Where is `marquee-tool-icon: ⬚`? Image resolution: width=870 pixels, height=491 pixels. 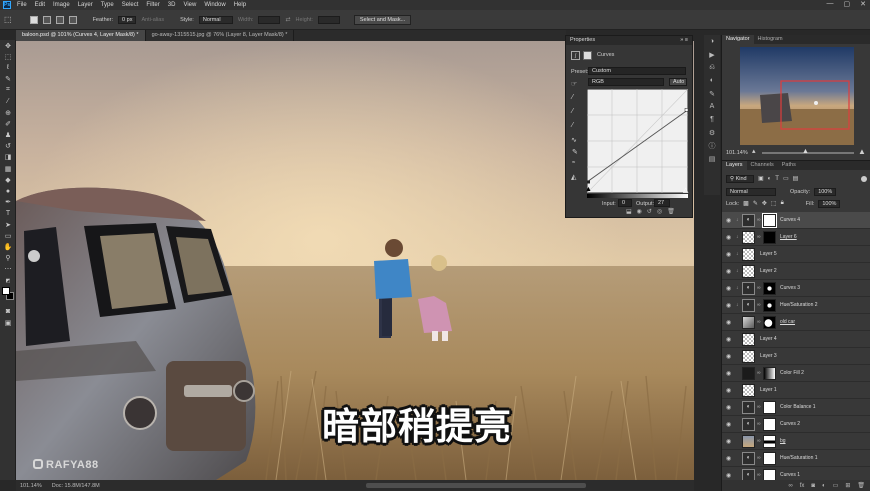
marquee-tool-icon: ⬚ is located at coordinates (8, 56).